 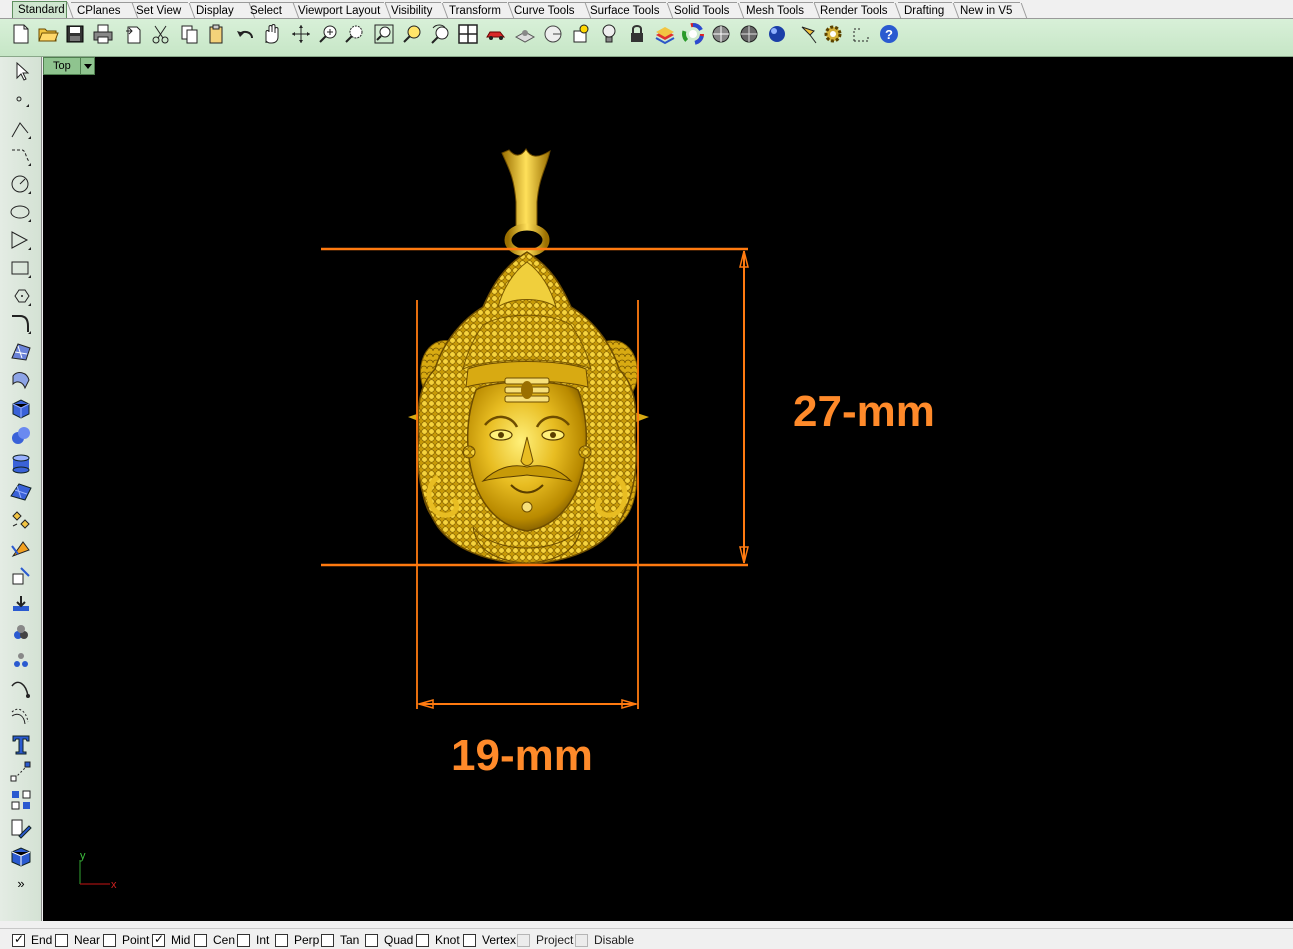 I want to click on osnap-tan-checkbox, so click(x=327, y=940).